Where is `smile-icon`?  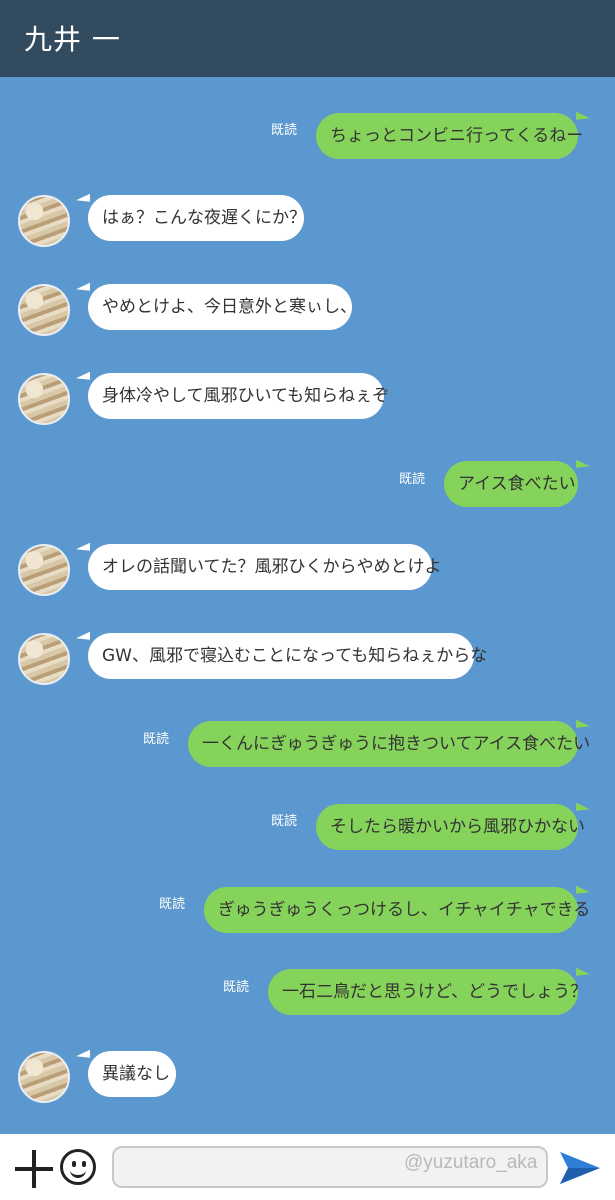
smile-icon is located at coordinates (78, 1167).